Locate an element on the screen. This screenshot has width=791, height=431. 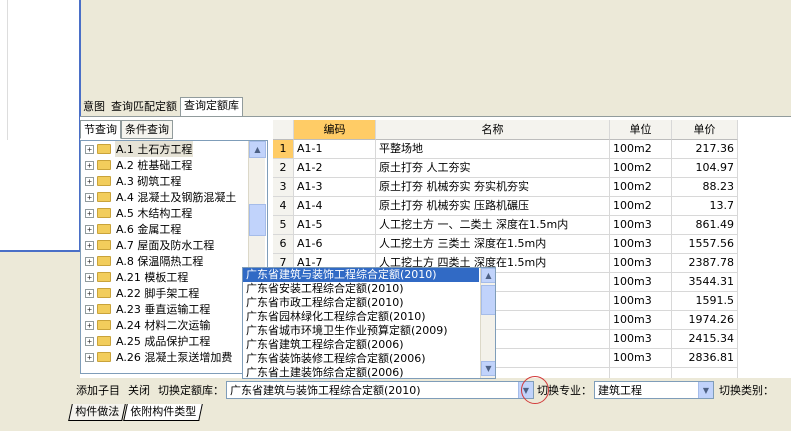
dropdown-option: 广东省建筑与装饰工程综合定额(2010) is located at coordinates (361, 275).